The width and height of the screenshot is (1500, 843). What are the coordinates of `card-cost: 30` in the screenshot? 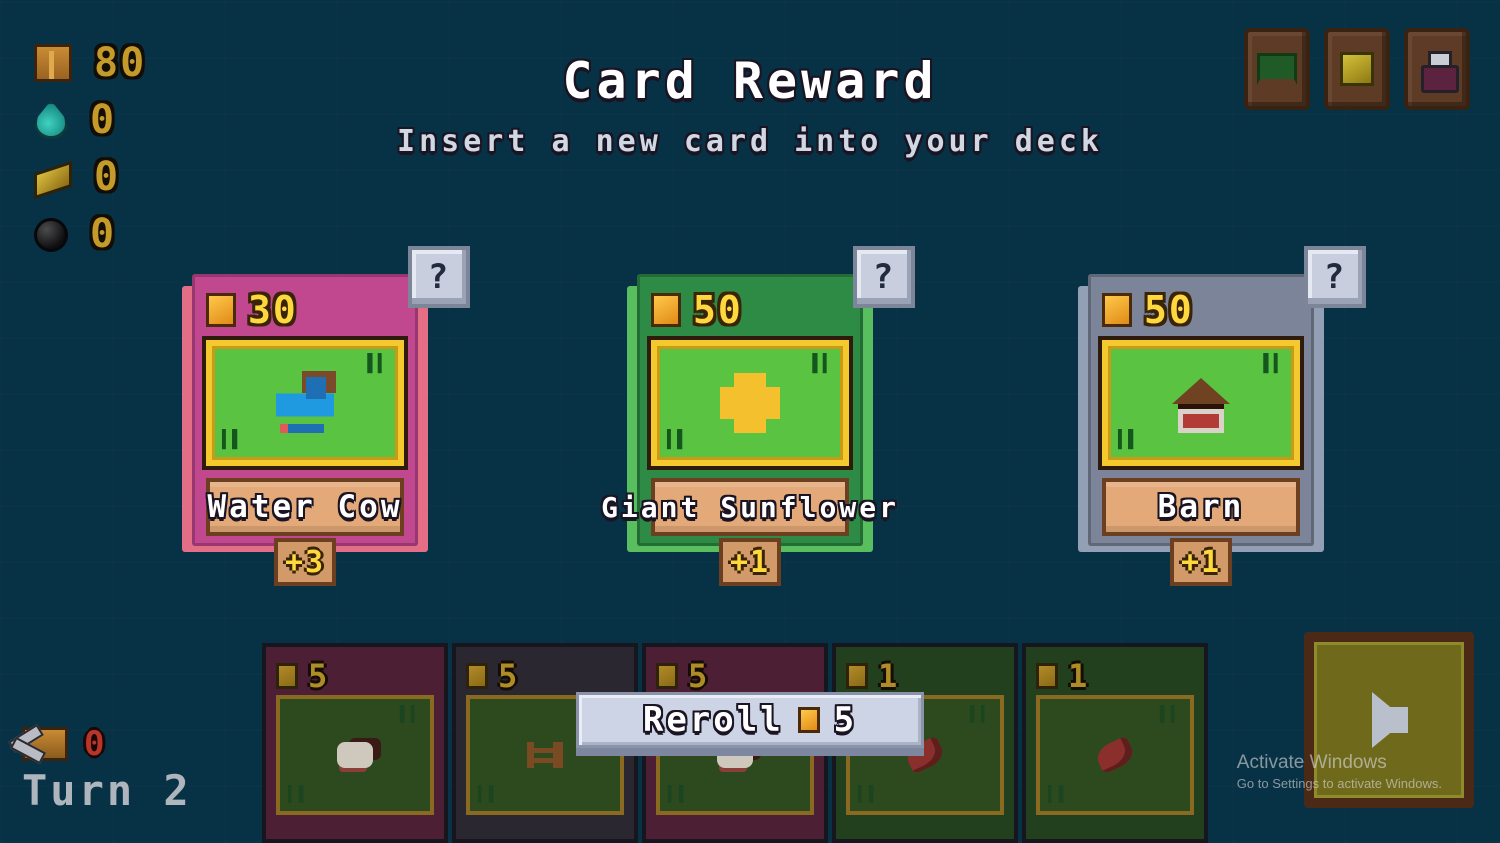 It's located at (305, 310).